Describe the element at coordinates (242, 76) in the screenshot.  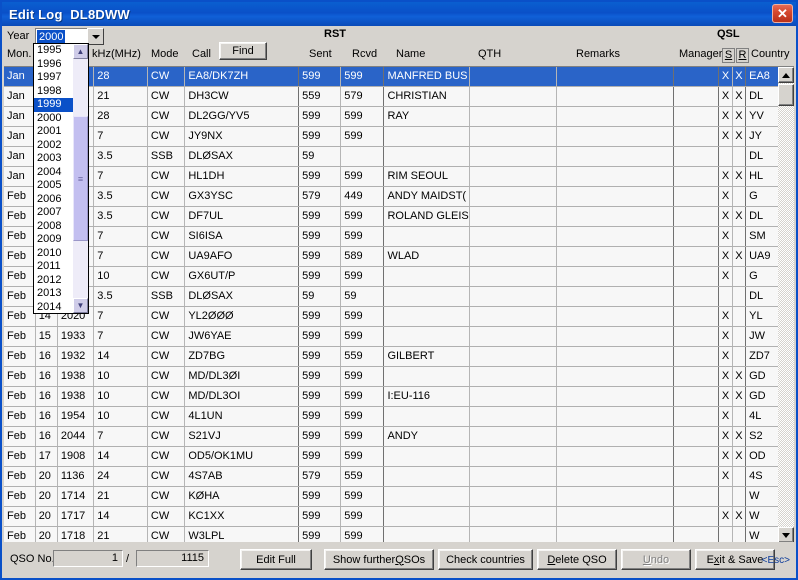
I see `cell-call: EA8/DK7ZH` at that location.